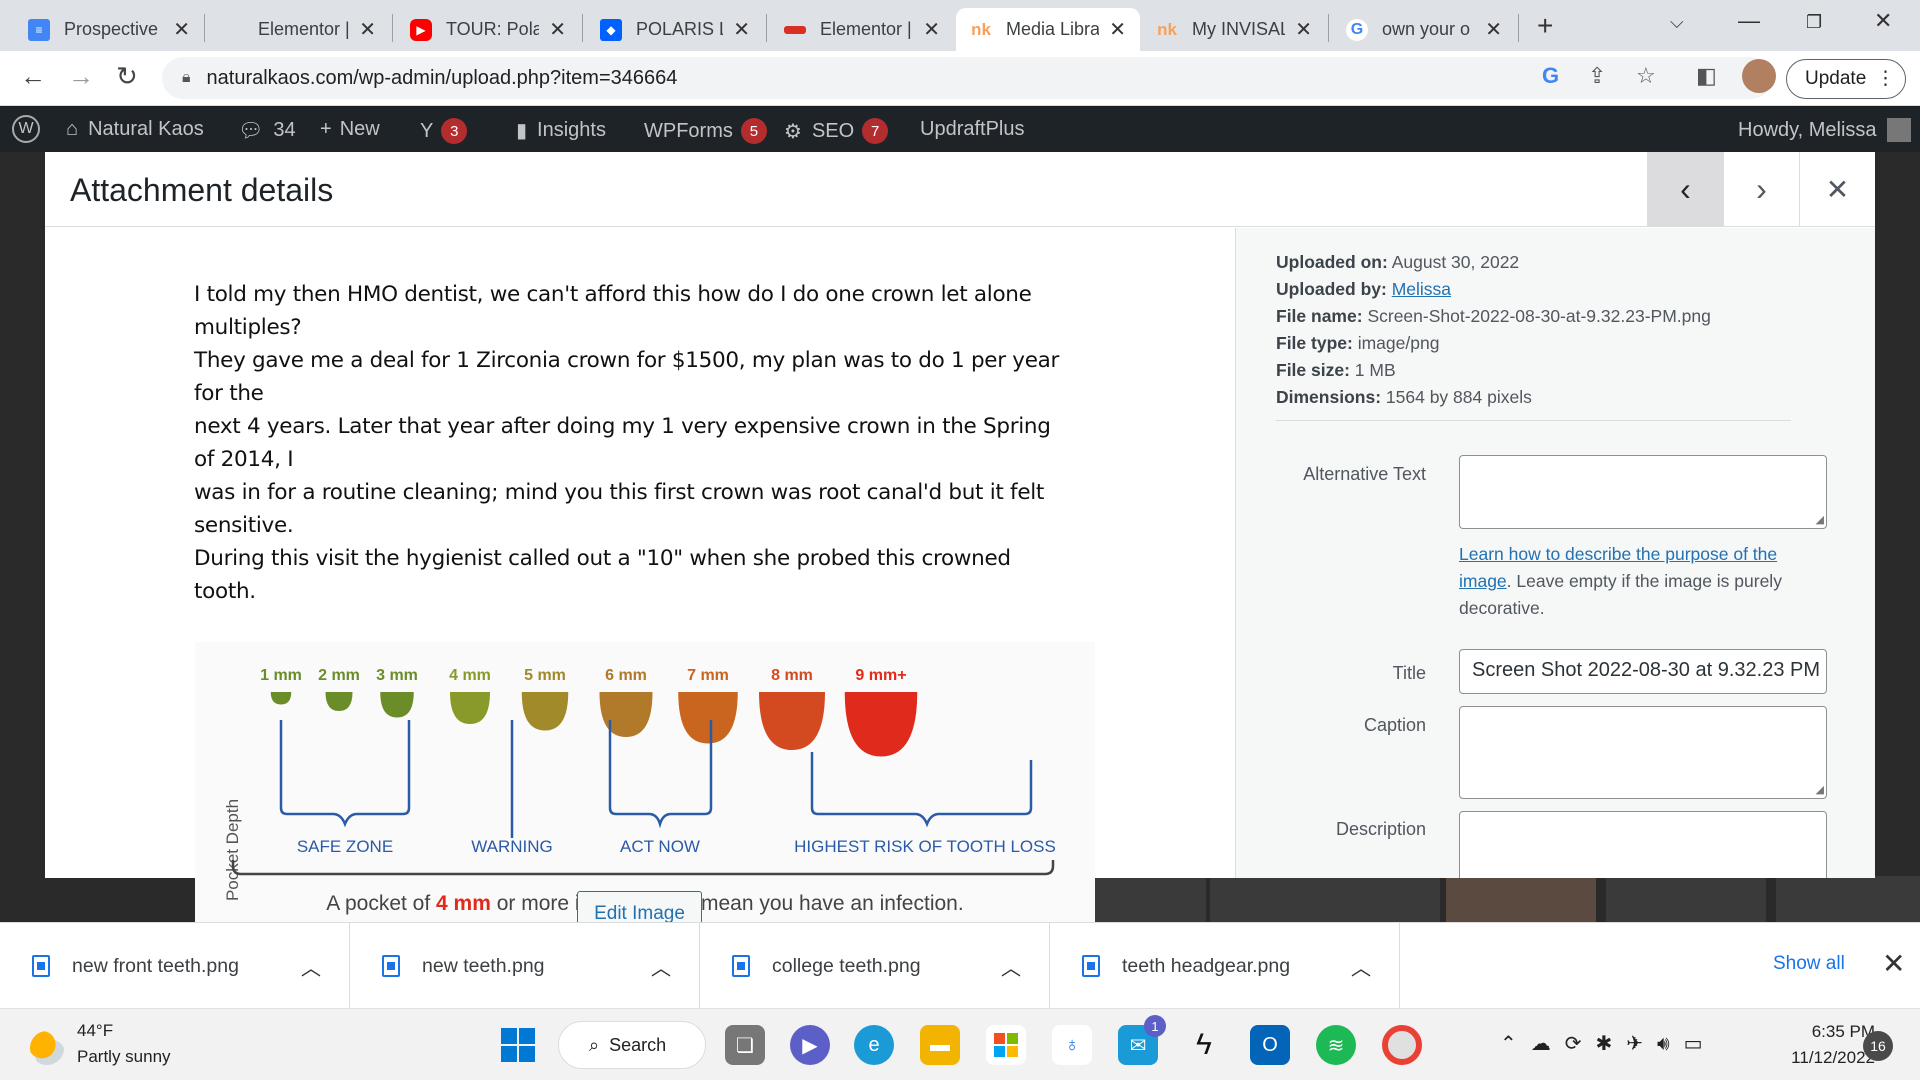  I want to click on lightning-app-icon: ϟ, so click(1204, 1045).